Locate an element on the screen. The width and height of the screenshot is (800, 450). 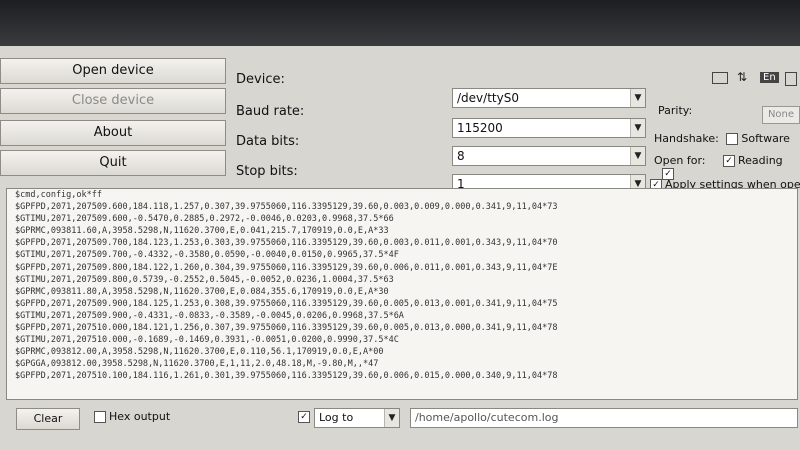
reading-checkbox: ✓ is located at coordinates (729, 161).